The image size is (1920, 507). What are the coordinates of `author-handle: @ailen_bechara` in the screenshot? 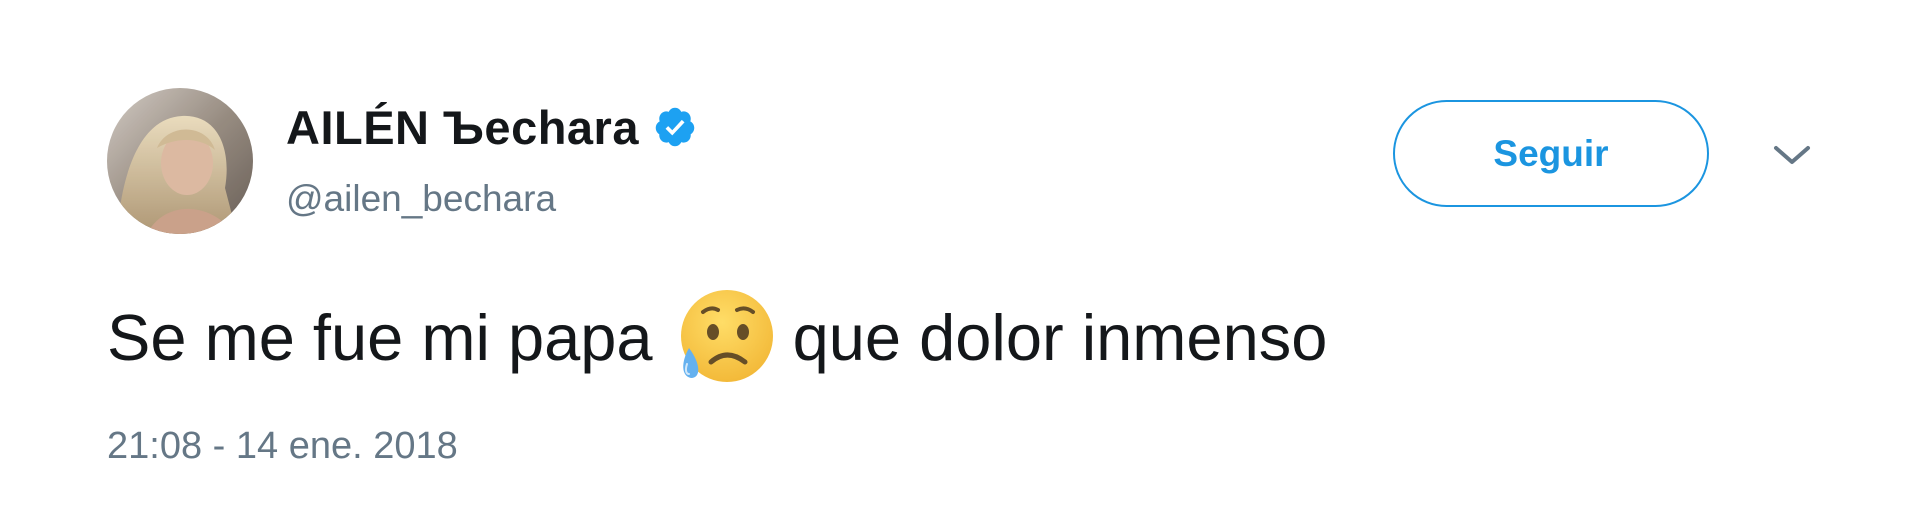 It's located at (421, 199).